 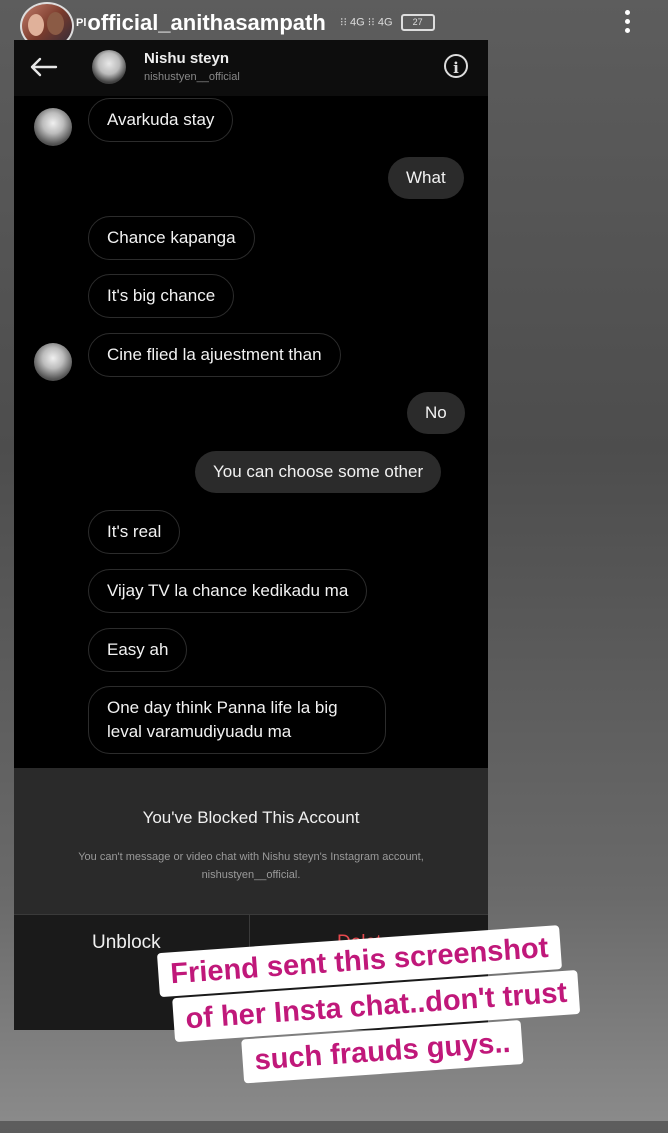 What do you see at coordinates (627, 23) in the screenshot?
I see `more-options-icon` at bounding box center [627, 23].